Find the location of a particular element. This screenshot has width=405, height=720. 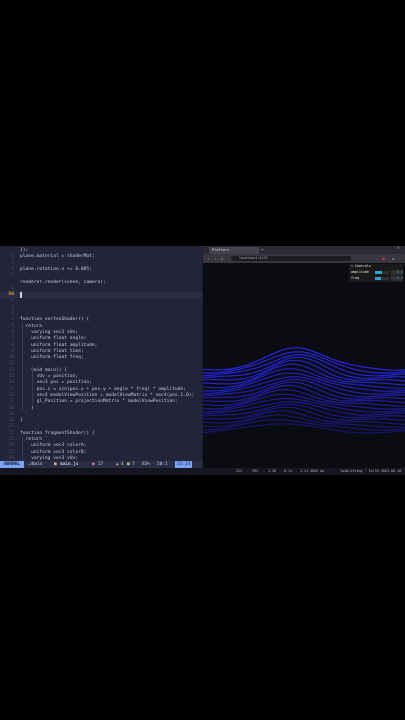

file-name: main.js is located at coordinates (69, 464).